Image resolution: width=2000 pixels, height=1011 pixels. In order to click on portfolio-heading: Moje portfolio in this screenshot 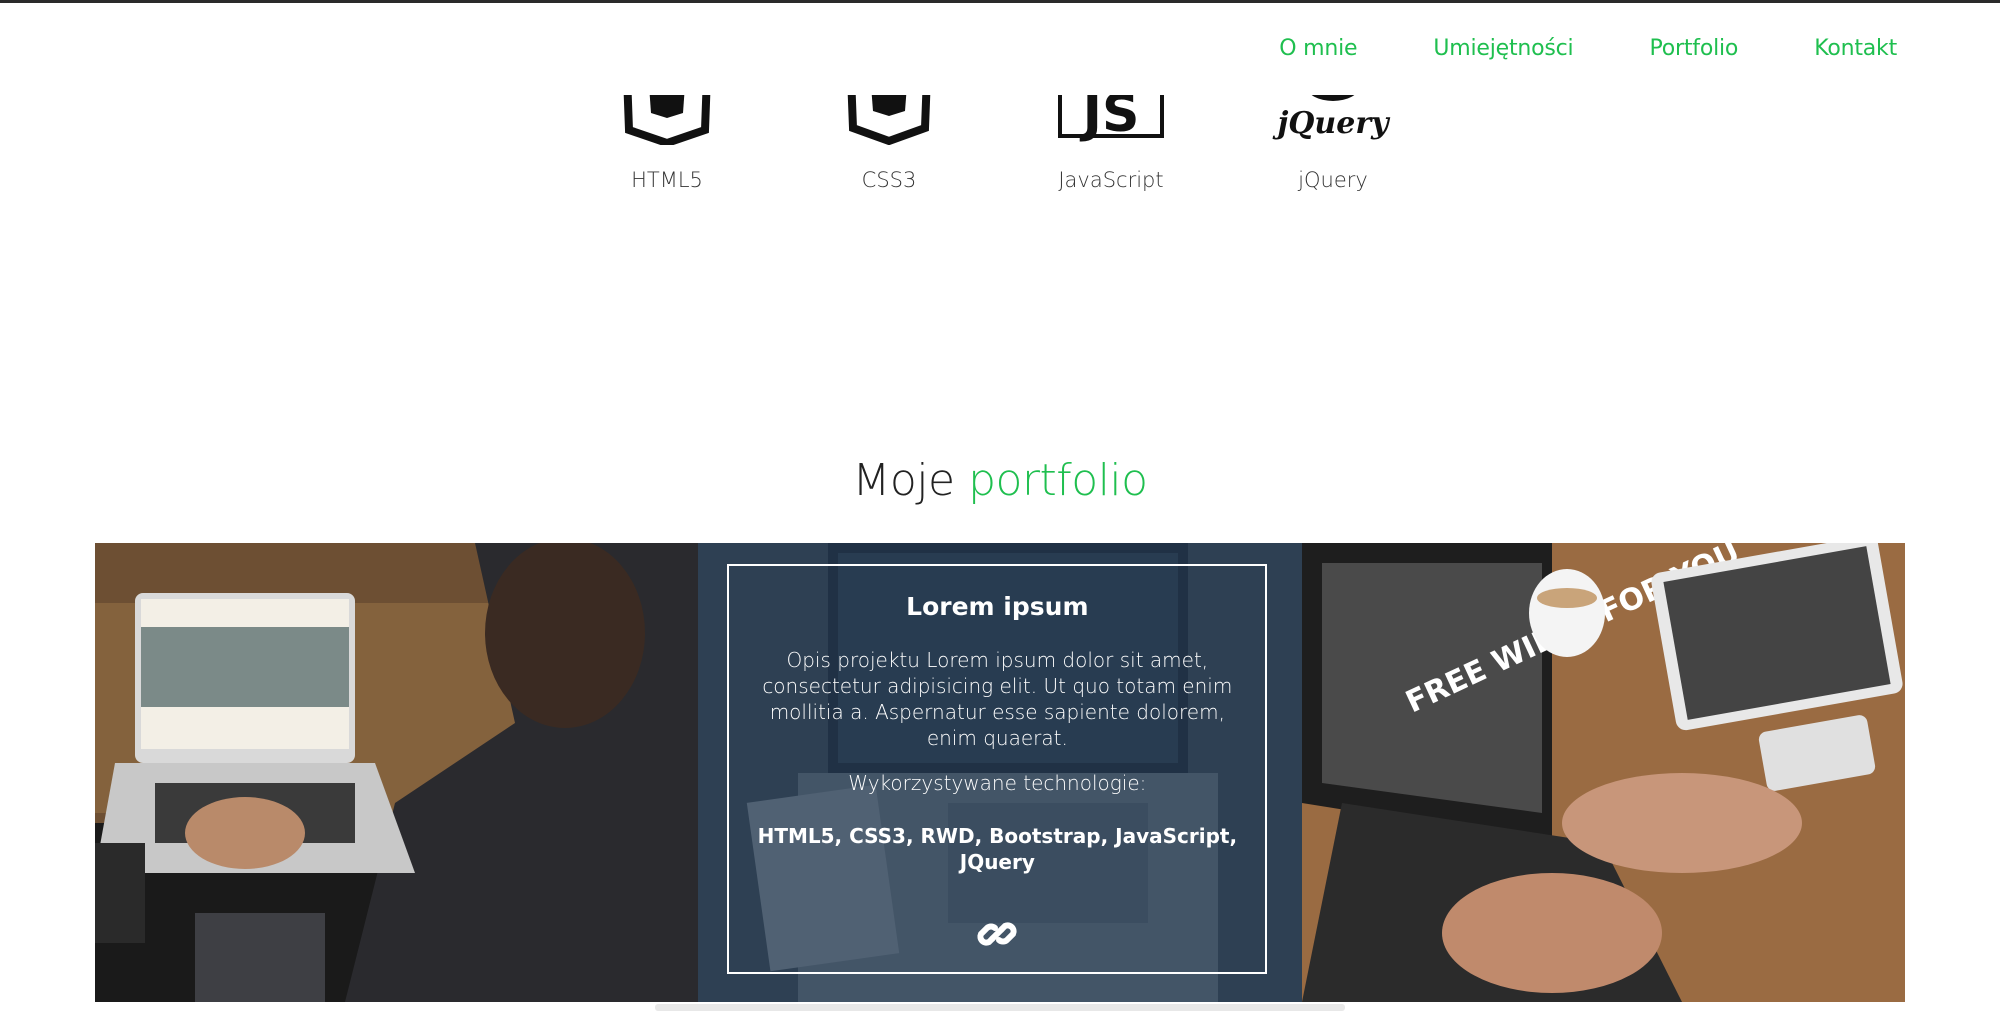, I will do `click(1000, 480)`.